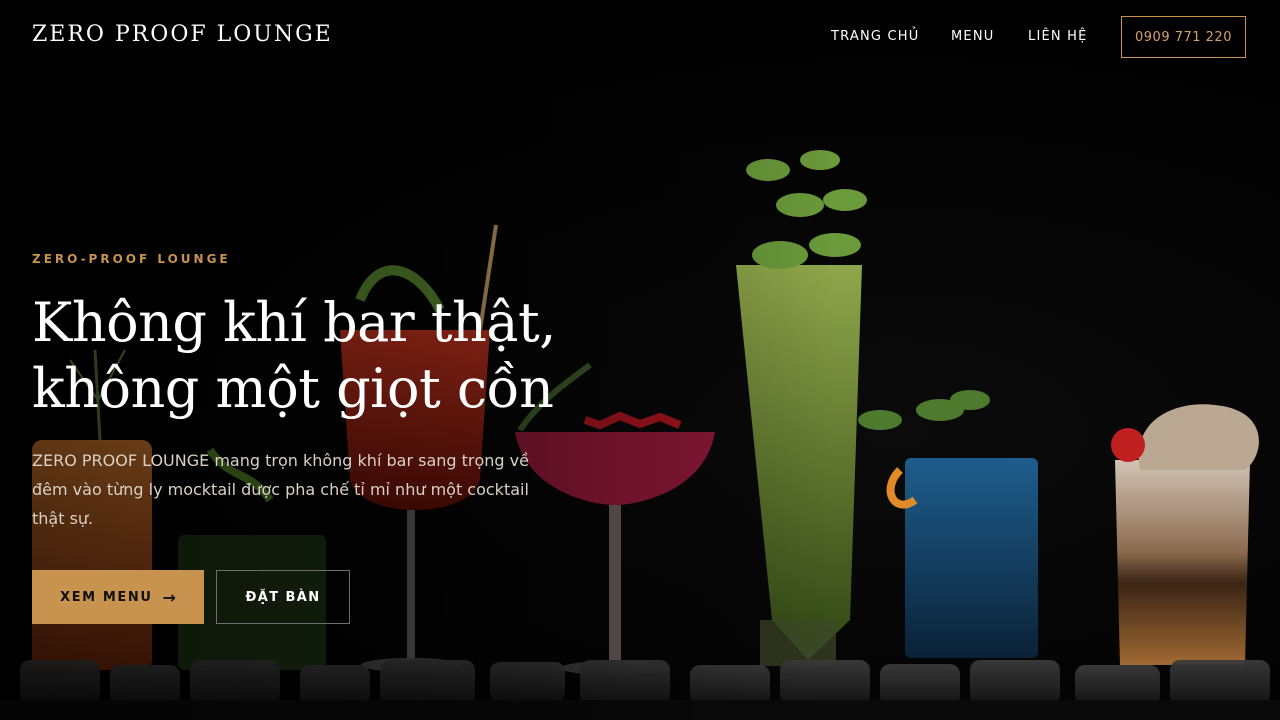 This screenshot has height=720, width=1280. I want to click on arrow-right-icon: →, so click(169, 597).